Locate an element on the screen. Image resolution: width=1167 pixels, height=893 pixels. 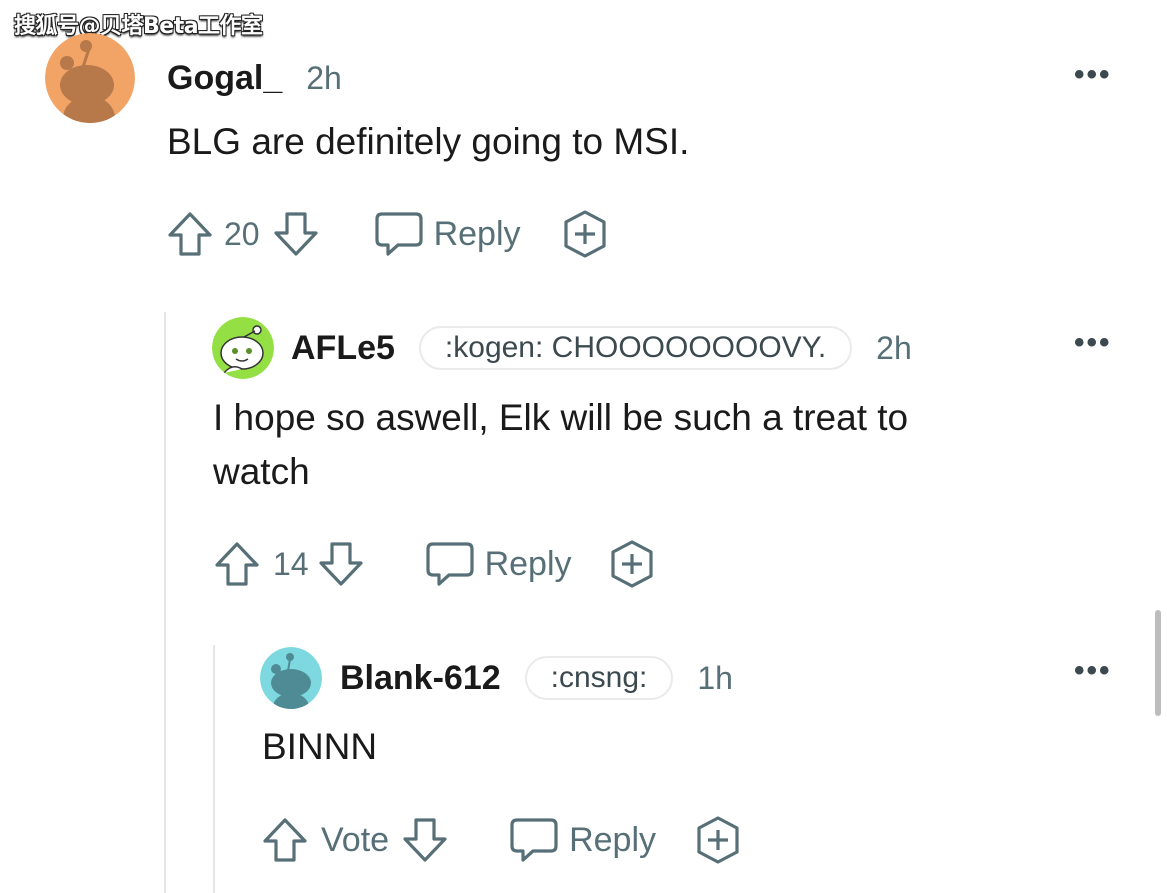
comment-actions: Vote Reply is located at coordinates (501, 840).